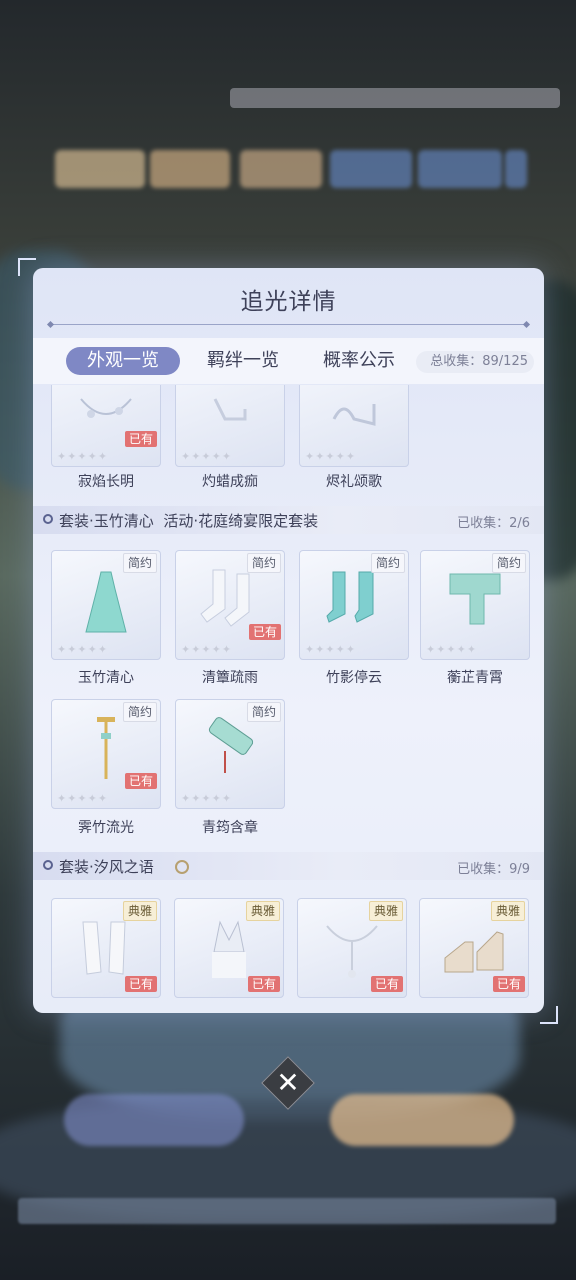 This screenshot has height=1280, width=576. What do you see at coordinates (123, 361) in the screenshot?
I see `tab-appearance: 外观一览` at bounding box center [123, 361].